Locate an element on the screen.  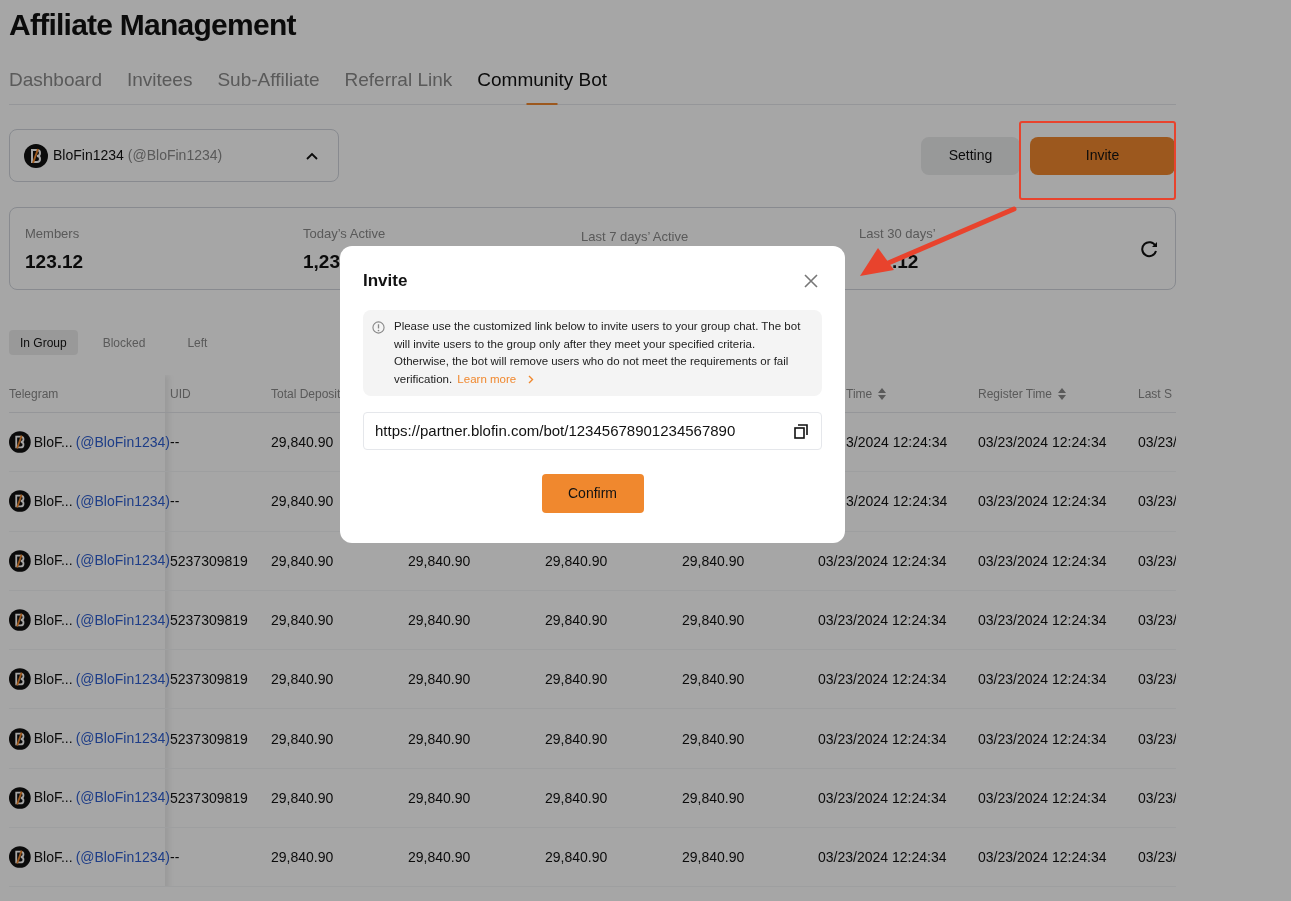
nav-tab: Community Bot is located at coordinates (542, 83).